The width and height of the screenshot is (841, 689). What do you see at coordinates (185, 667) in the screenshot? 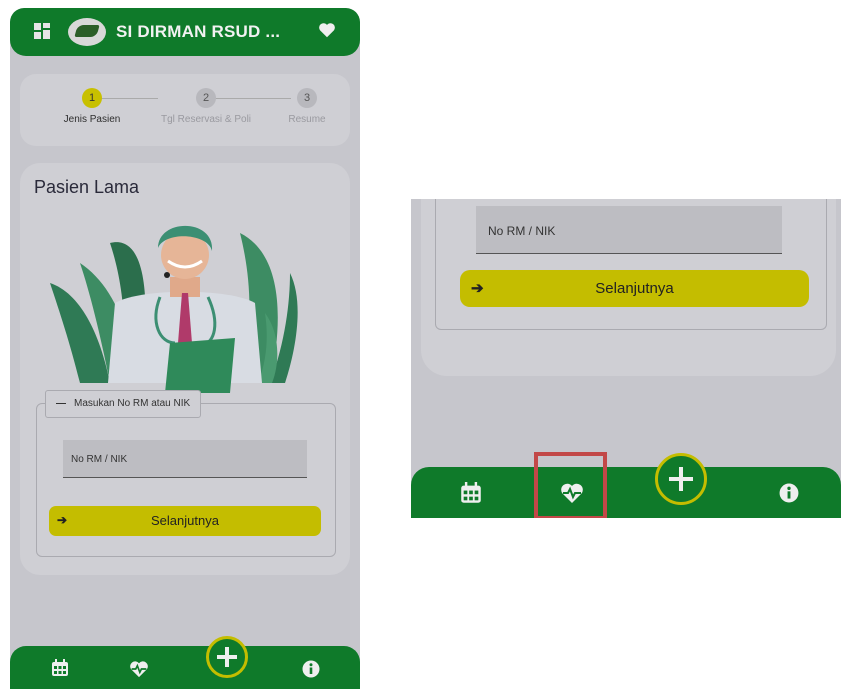
I see `bottom-nav` at bounding box center [185, 667].